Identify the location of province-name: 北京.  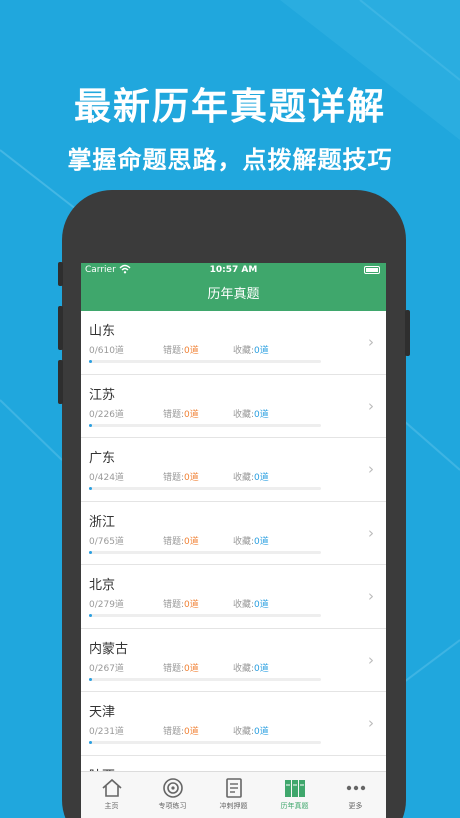
(102, 585).